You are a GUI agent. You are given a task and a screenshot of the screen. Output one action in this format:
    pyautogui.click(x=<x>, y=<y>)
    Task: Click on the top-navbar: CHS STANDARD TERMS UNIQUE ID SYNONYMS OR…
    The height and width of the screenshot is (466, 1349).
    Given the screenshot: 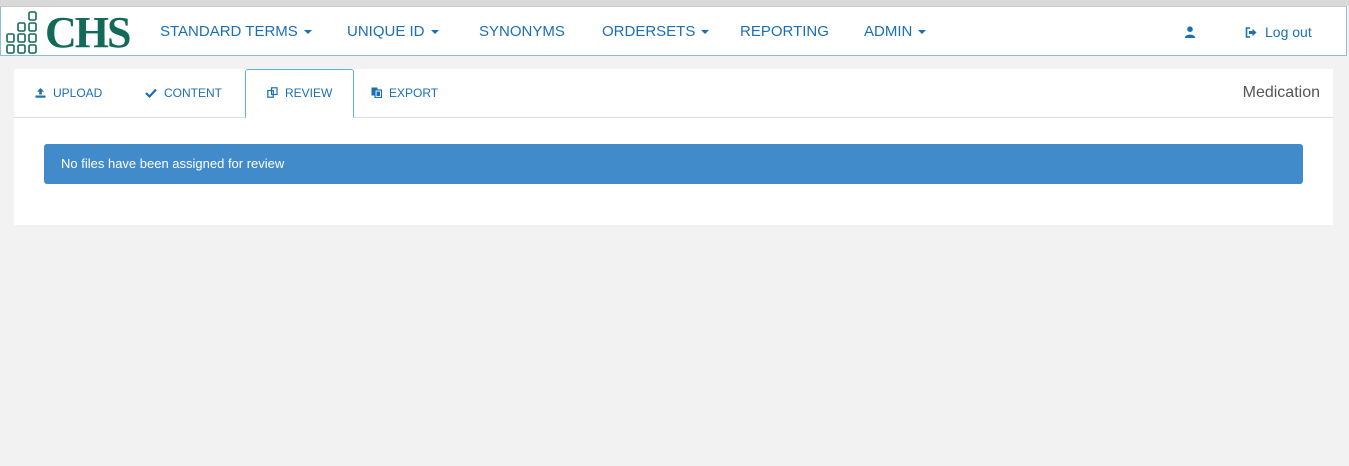 What is the action you would take?
    pyautogui.click(x=673, y=31)
    